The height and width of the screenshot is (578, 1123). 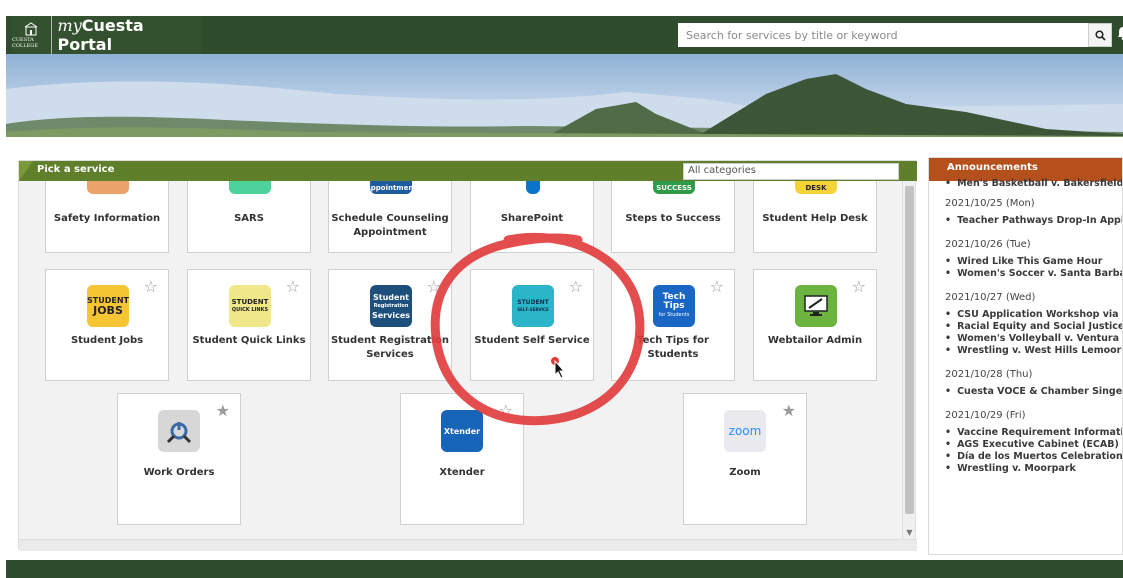 What do you see at coordinates (533, 187) in the screenshot?
I see `sharepoint-icon` at bounding box center [533, 187].